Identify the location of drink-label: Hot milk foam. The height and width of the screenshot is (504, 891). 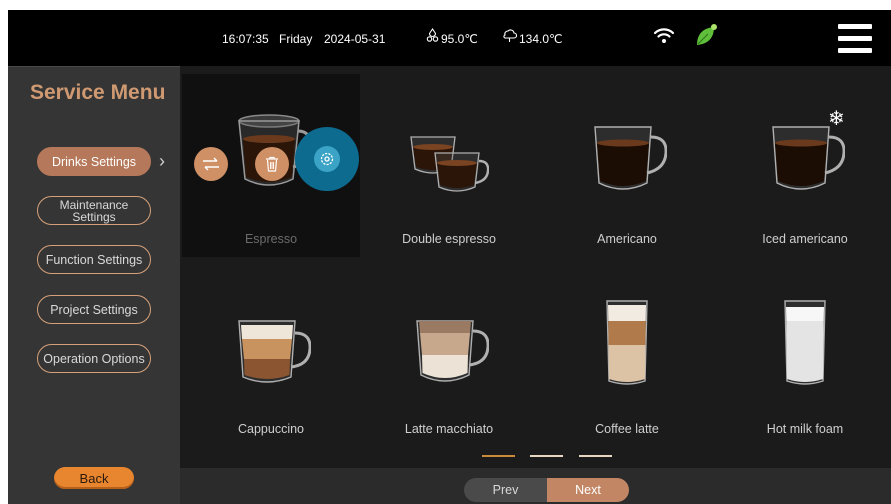
(805, 429).